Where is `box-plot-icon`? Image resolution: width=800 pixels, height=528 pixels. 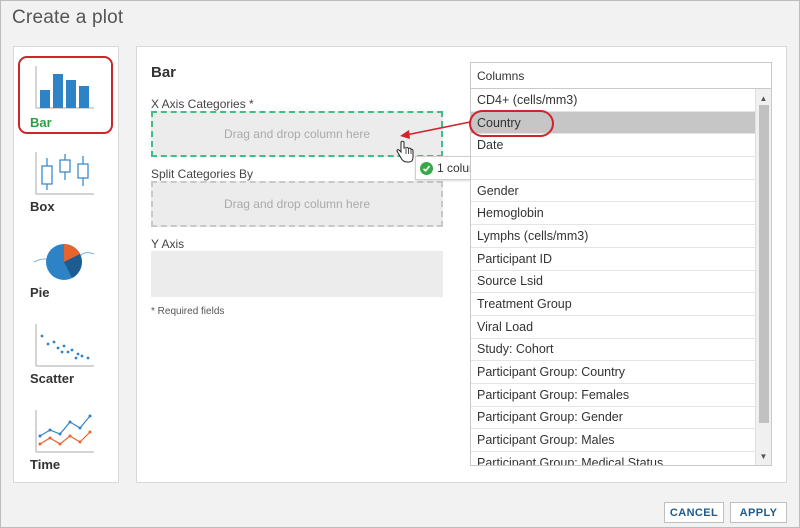 box-plot-icon is located at coordinates (64, 173).